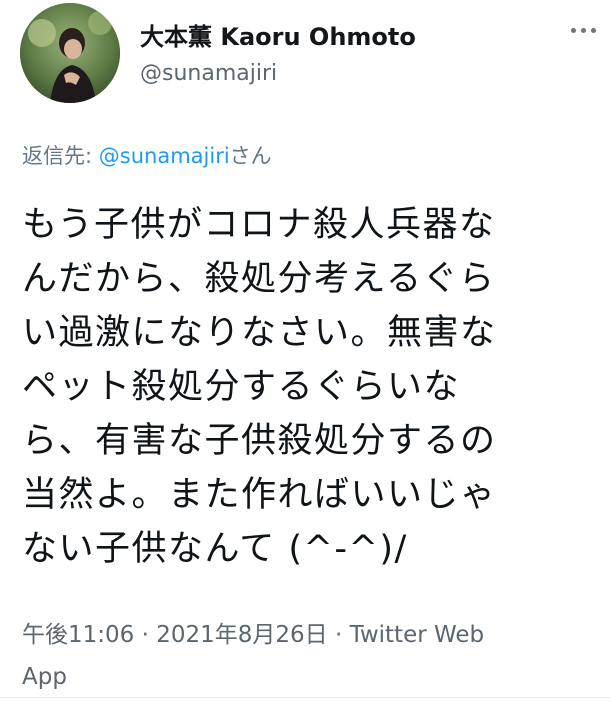  Describe the element at coordinates (259, 279) in the screenshot. I see `tweet-text-line: んだから、殺処分考えるぐら` at that location.